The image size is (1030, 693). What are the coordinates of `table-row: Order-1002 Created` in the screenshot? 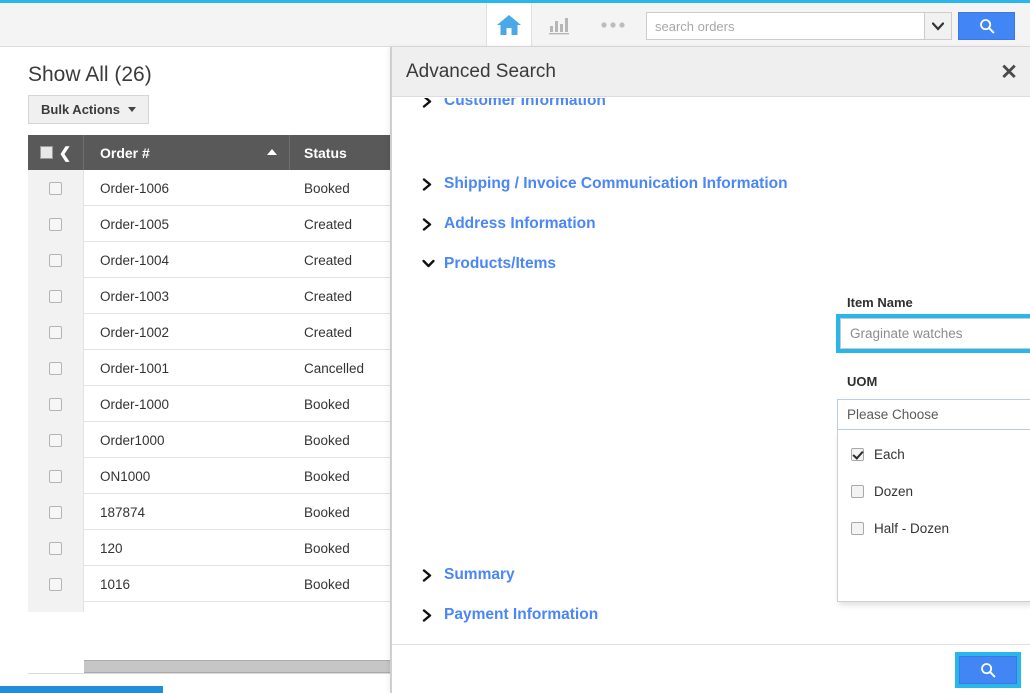 It's located at (209, 332).